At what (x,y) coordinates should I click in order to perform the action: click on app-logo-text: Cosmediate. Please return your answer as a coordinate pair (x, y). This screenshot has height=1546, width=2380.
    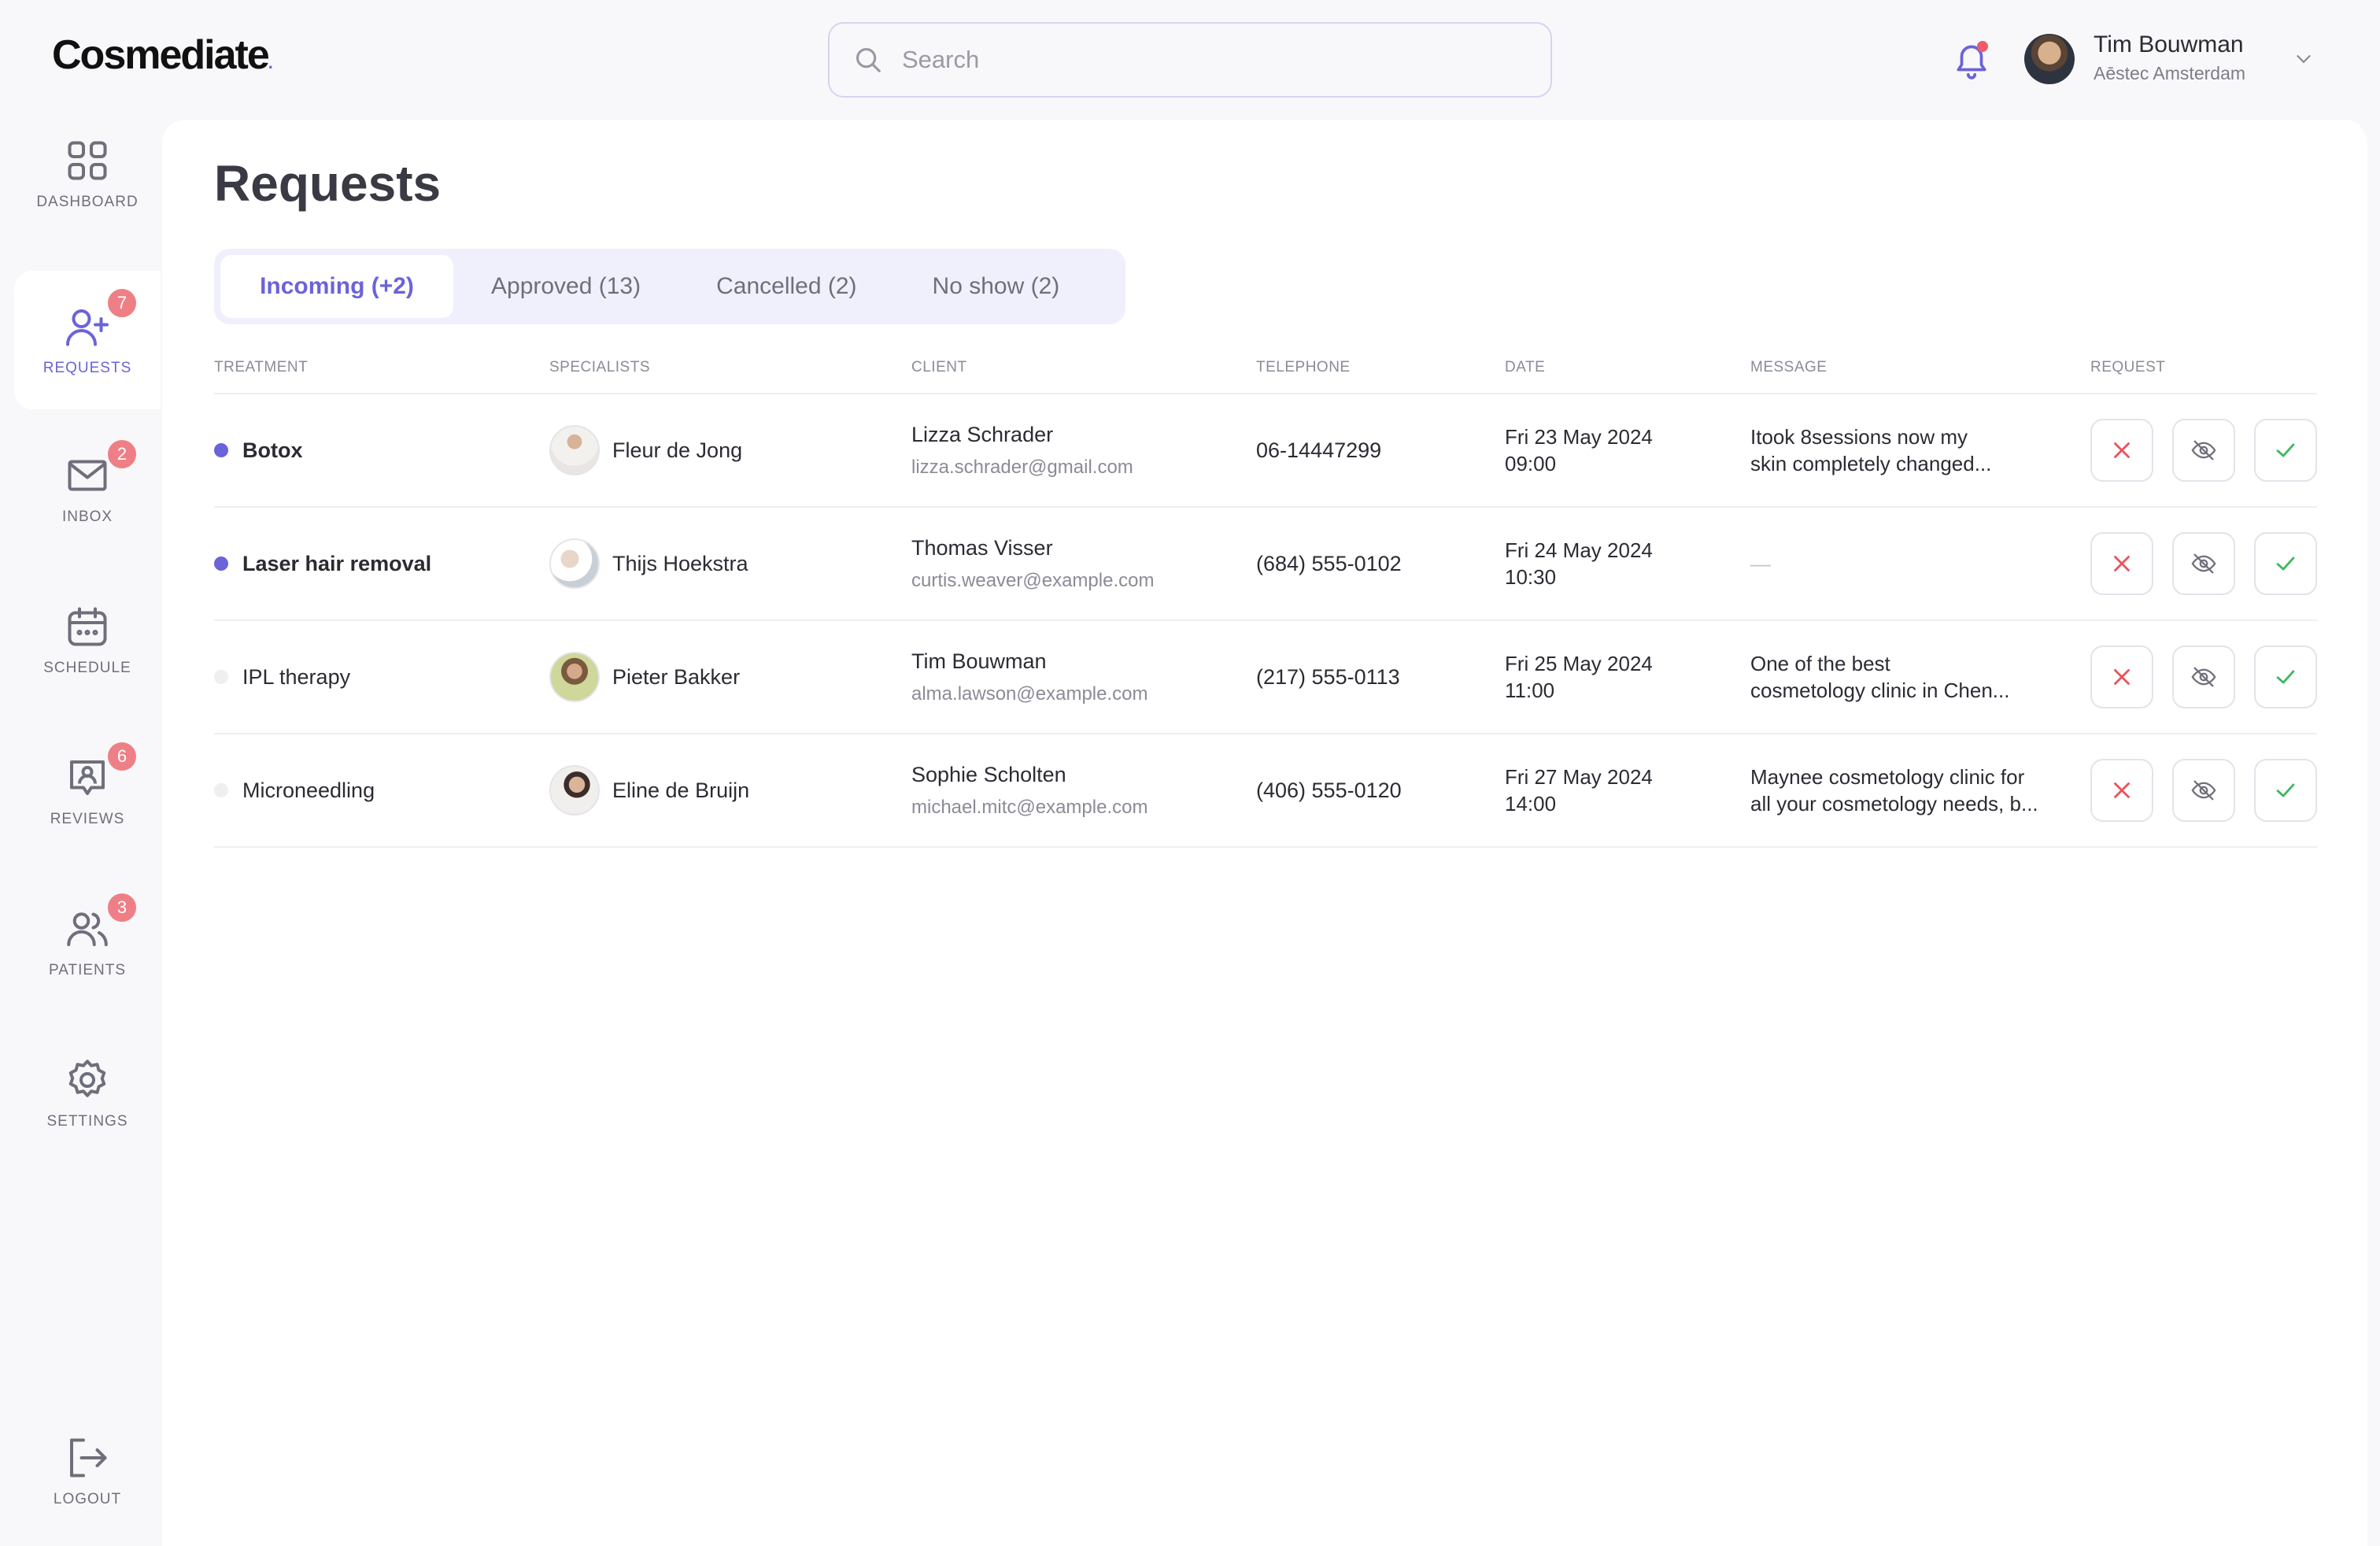
    Looking at the image, I should click on (161, 55).